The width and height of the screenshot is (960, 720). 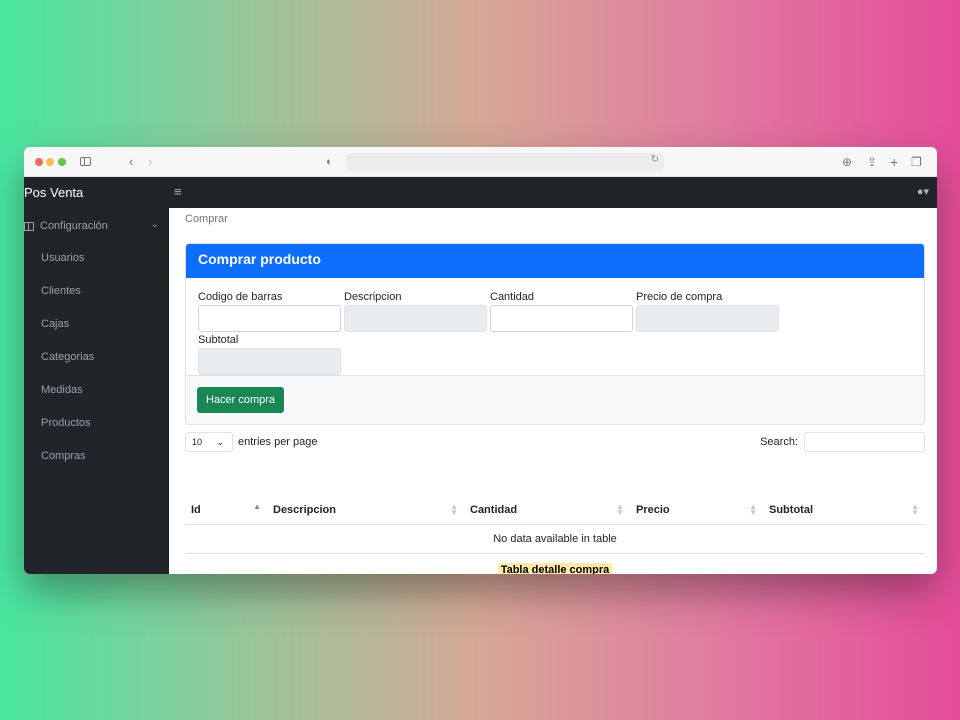 I want to click on column-label: Descripcion, so click(x=304, y=509).